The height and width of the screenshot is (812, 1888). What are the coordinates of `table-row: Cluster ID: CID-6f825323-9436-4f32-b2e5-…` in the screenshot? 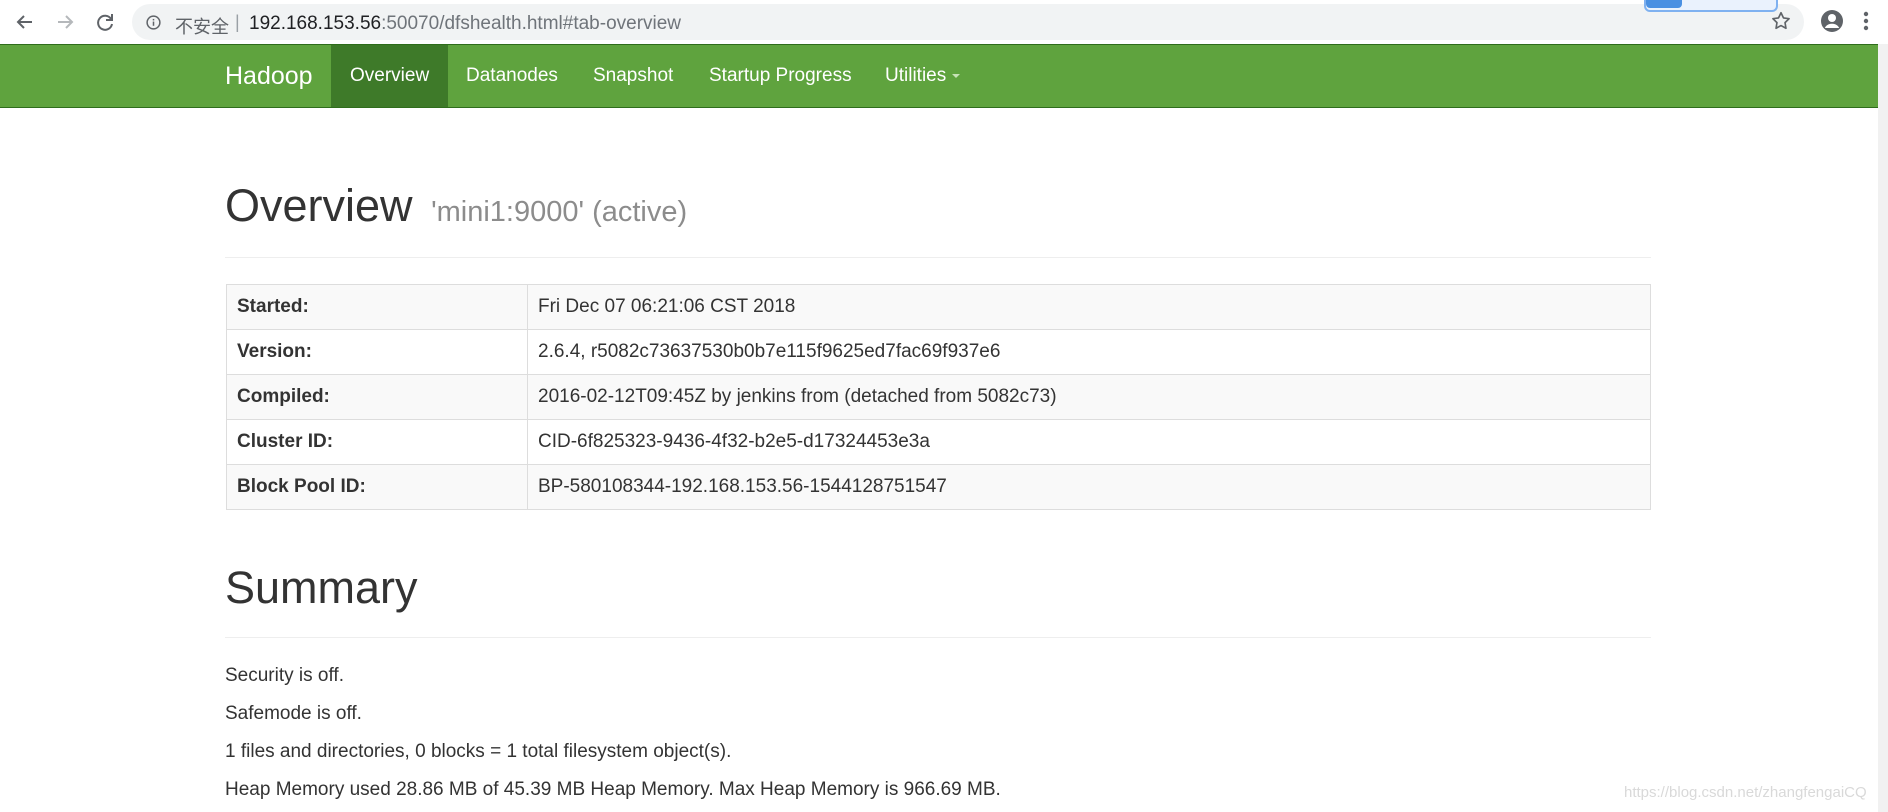 It's located at (938, 442).